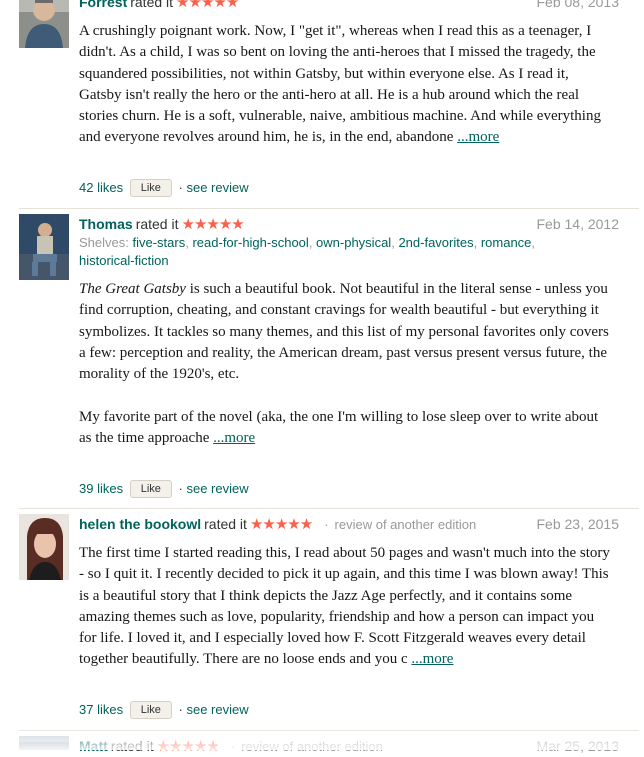  I want to click on reviewer-name: Forrest, so click(103, 5).